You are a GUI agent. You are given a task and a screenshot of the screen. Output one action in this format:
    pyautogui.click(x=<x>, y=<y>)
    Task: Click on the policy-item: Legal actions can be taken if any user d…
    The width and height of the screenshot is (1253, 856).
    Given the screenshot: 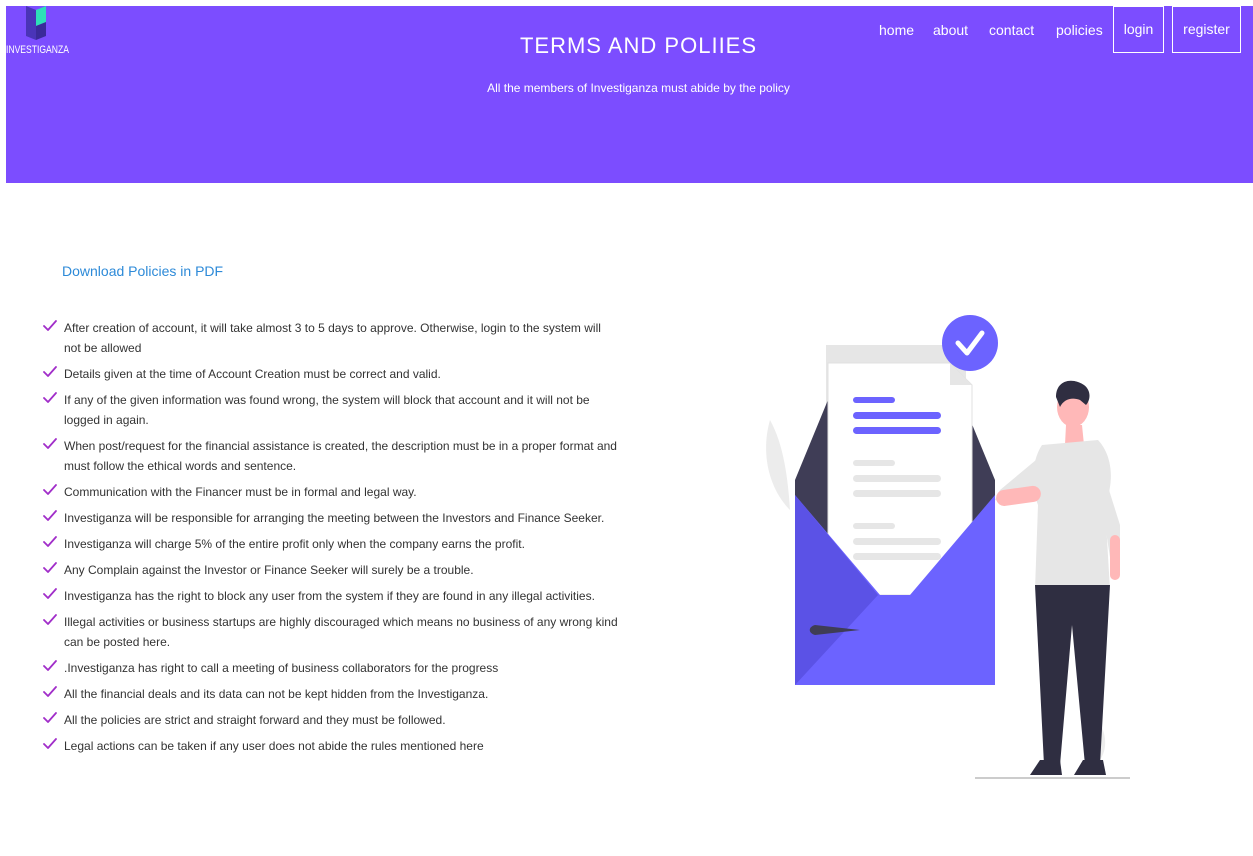 What is the action you would take?
    pyautogui.click(x=330, y=746)
    